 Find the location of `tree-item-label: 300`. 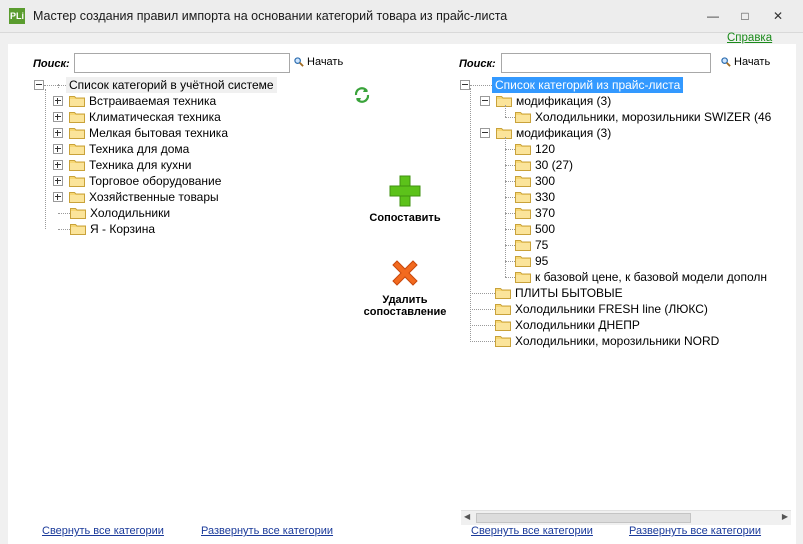

tree-item-label: 300 is located at coordinates (545, 181).